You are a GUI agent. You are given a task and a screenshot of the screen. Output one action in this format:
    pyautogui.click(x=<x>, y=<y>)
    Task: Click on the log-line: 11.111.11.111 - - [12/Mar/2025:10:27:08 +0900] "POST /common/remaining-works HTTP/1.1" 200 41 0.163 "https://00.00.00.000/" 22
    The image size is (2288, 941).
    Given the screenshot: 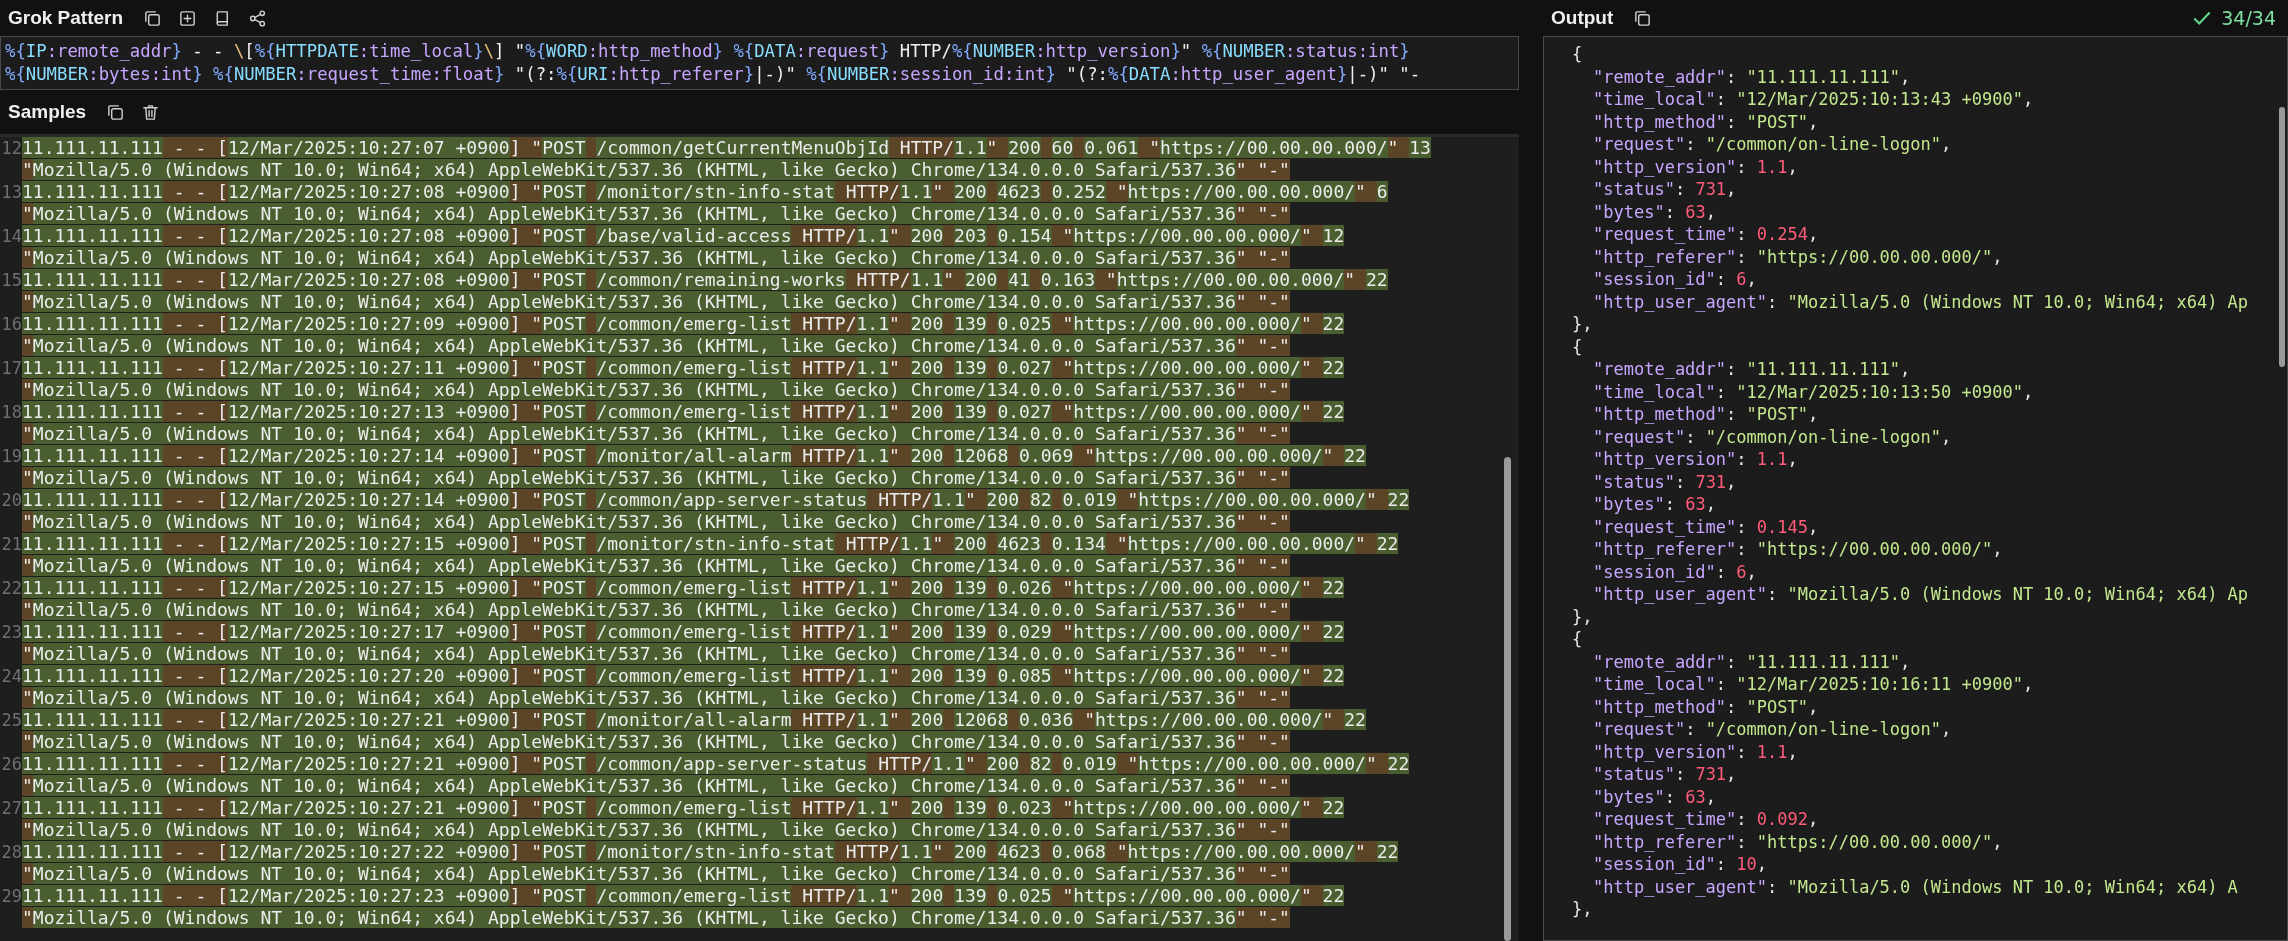 What is the action you would take?
    pyautogui.click(x=705, y=280)
    